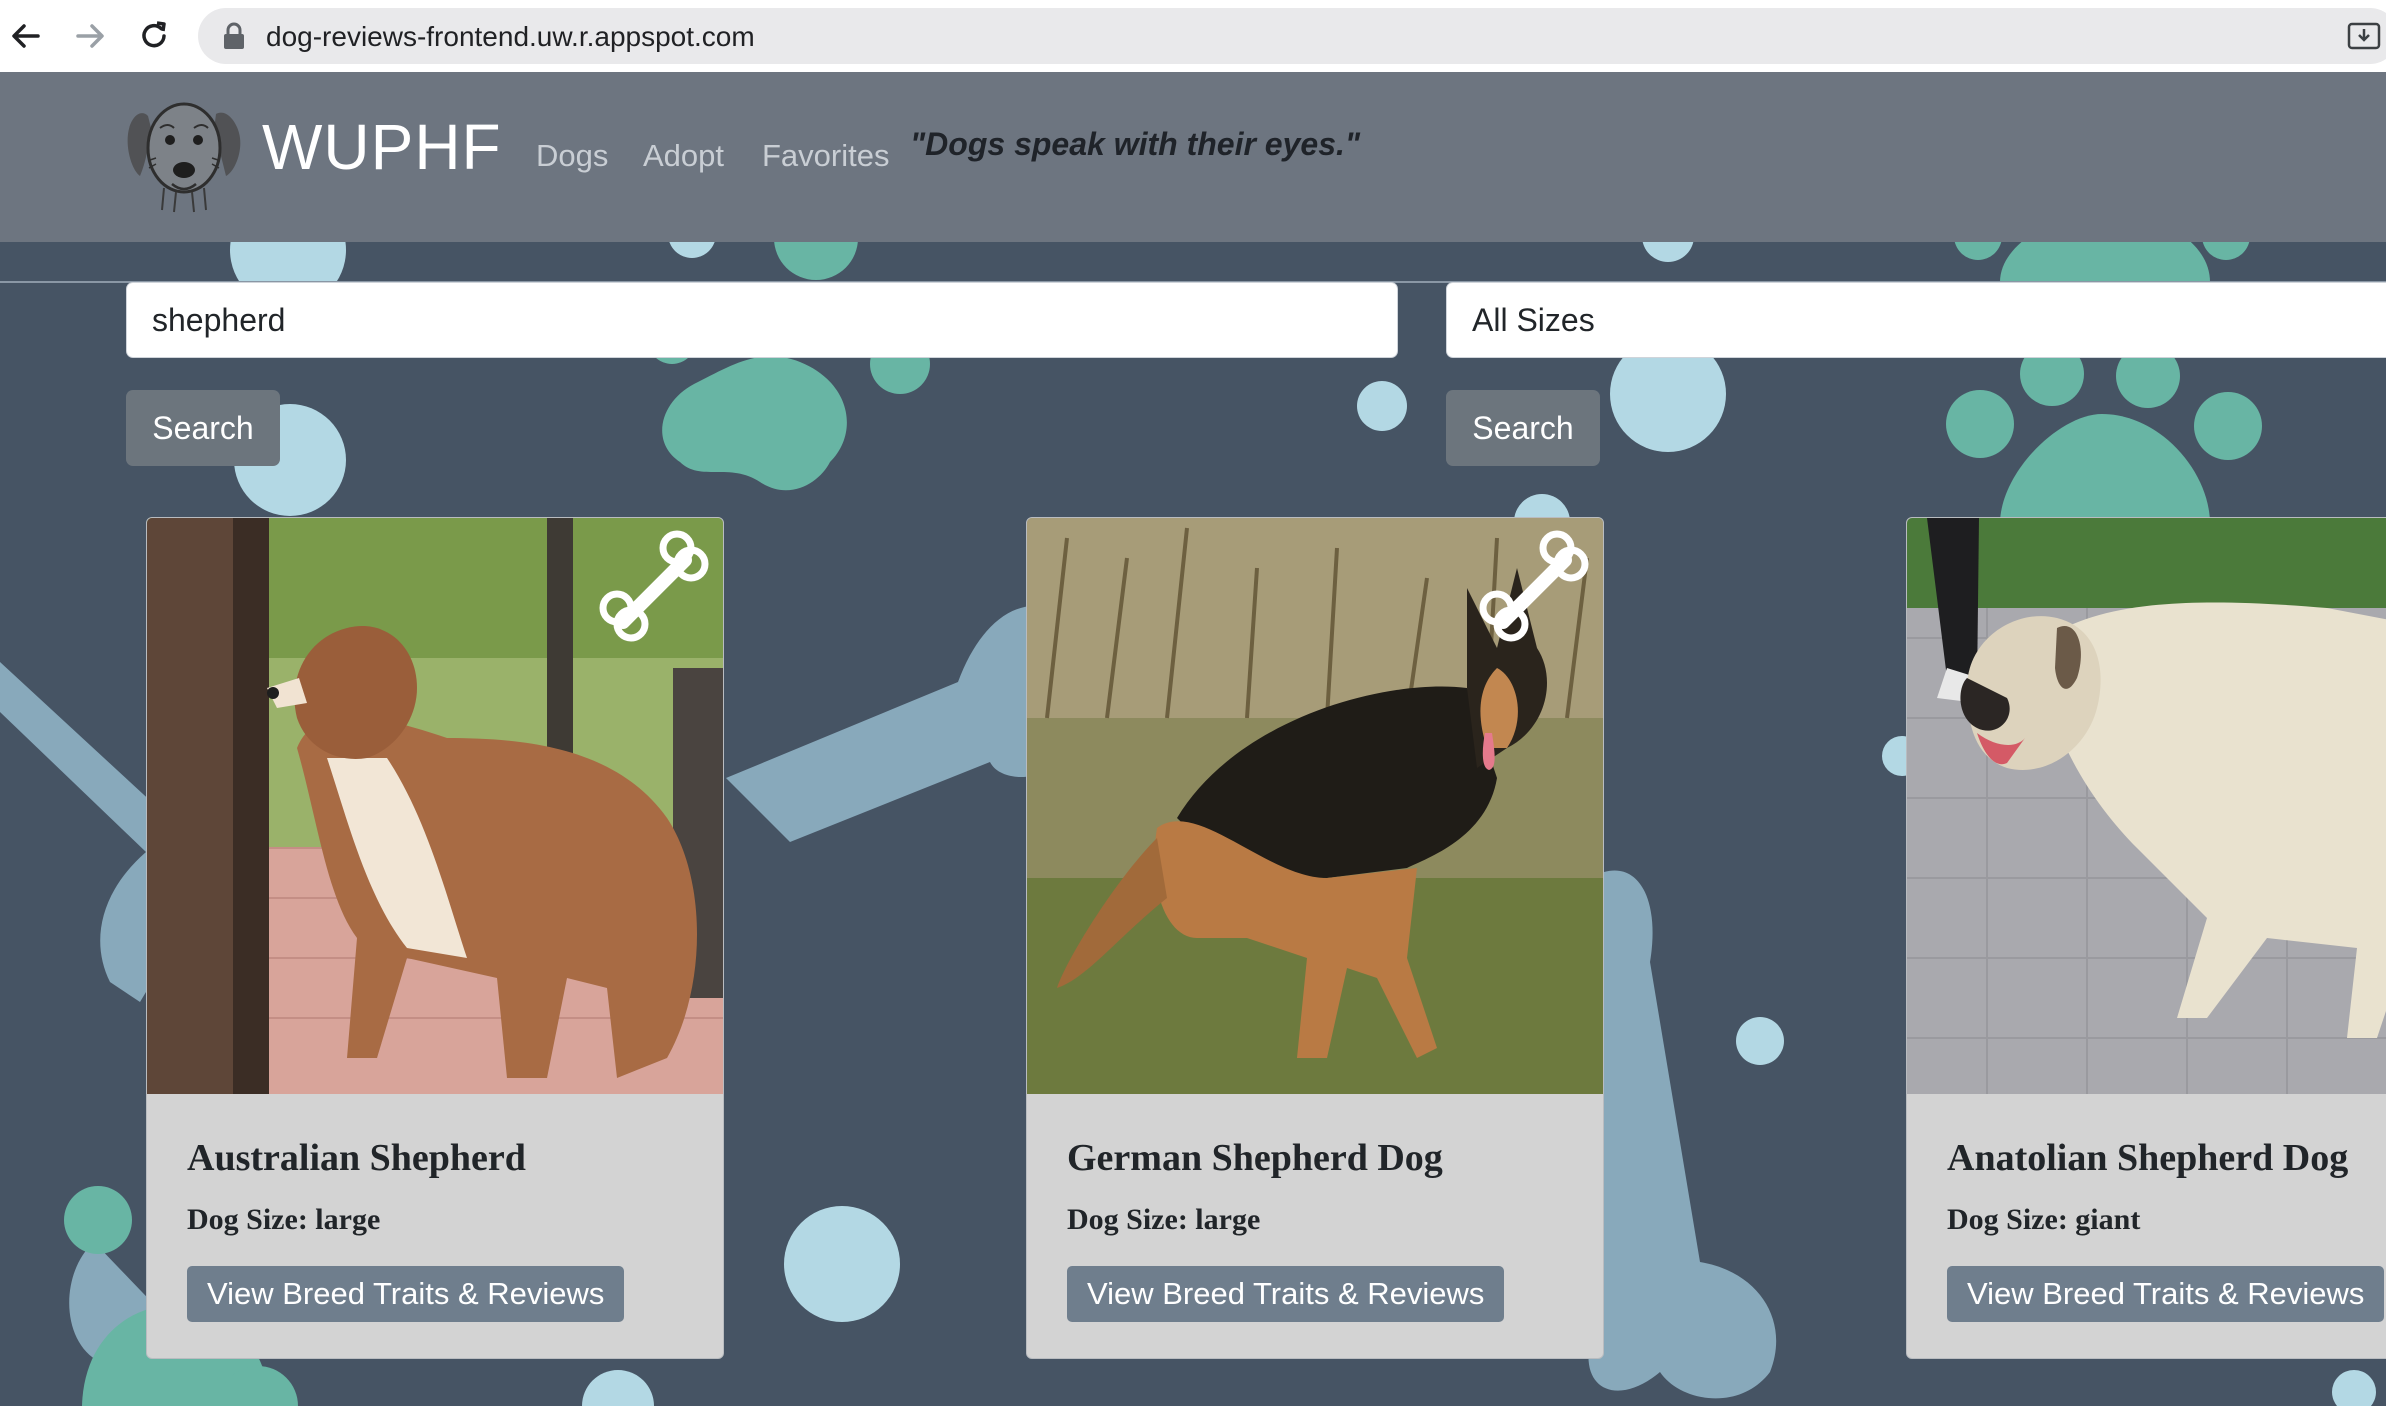 Image resolution: width=2386 pixels, height=1406 pixels. I want to click on breed-size: Dog Size: giant, so click(2044, 1219).